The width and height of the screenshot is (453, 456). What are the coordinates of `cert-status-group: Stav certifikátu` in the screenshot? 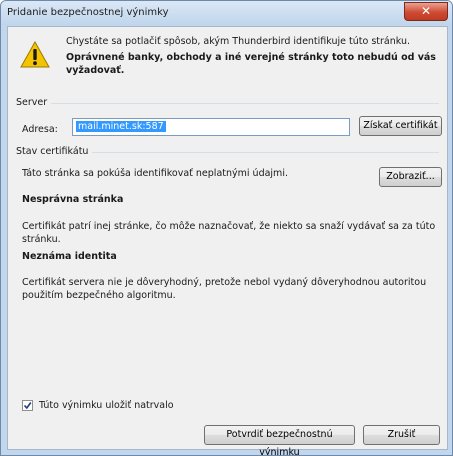 It's located at (227, 151).